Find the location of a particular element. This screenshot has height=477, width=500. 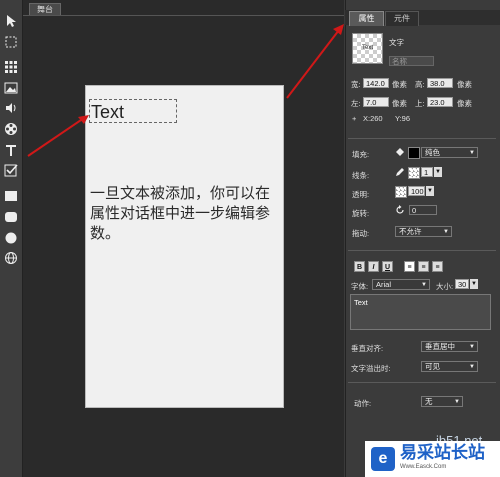

stroke-label: 线条: is located at coordinates (361, 175).